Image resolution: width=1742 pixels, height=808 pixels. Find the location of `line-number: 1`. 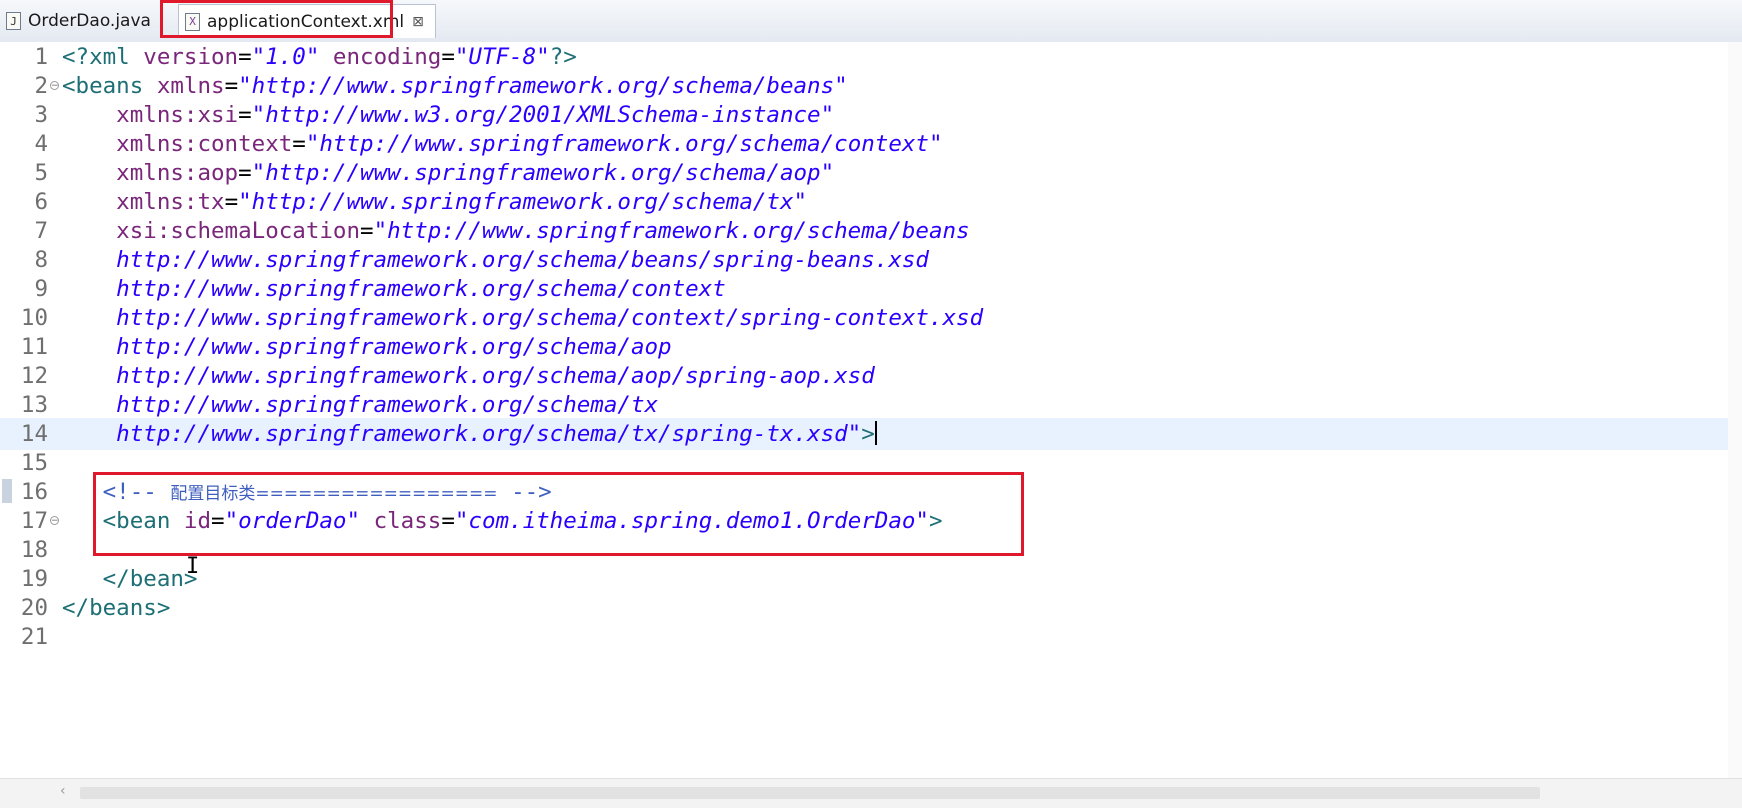

line-number: 1 is located at coordinates (41, 57).